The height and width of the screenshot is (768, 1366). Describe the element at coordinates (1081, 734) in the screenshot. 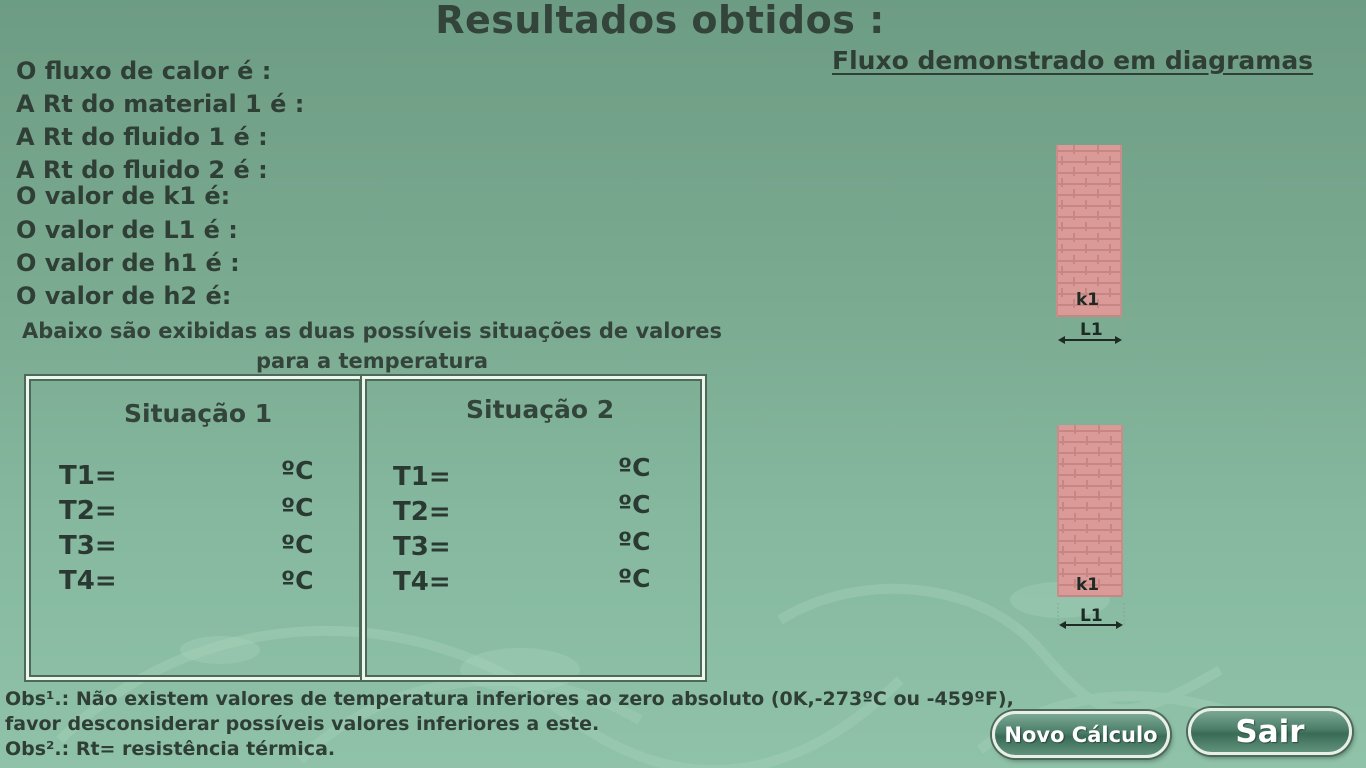

I see `new-calculation-button: Novo Cálculo` at that location.